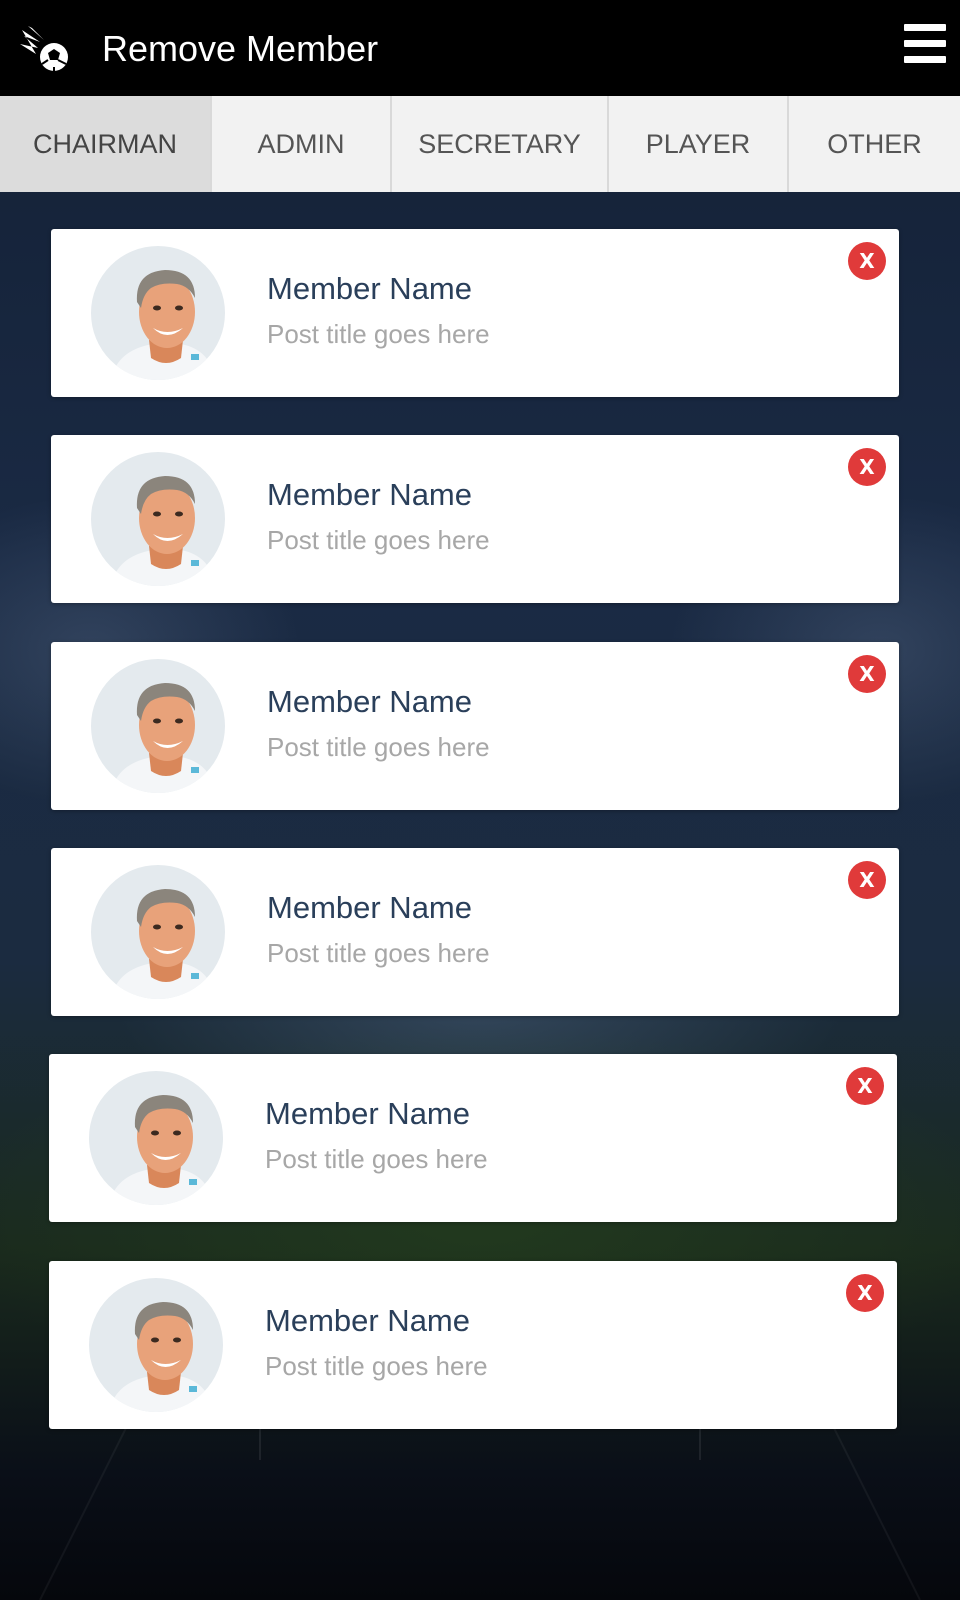 The height and width of the screenshot is (1600, 960). I want to click on app-bar: Remove Member, so click(480, 48).